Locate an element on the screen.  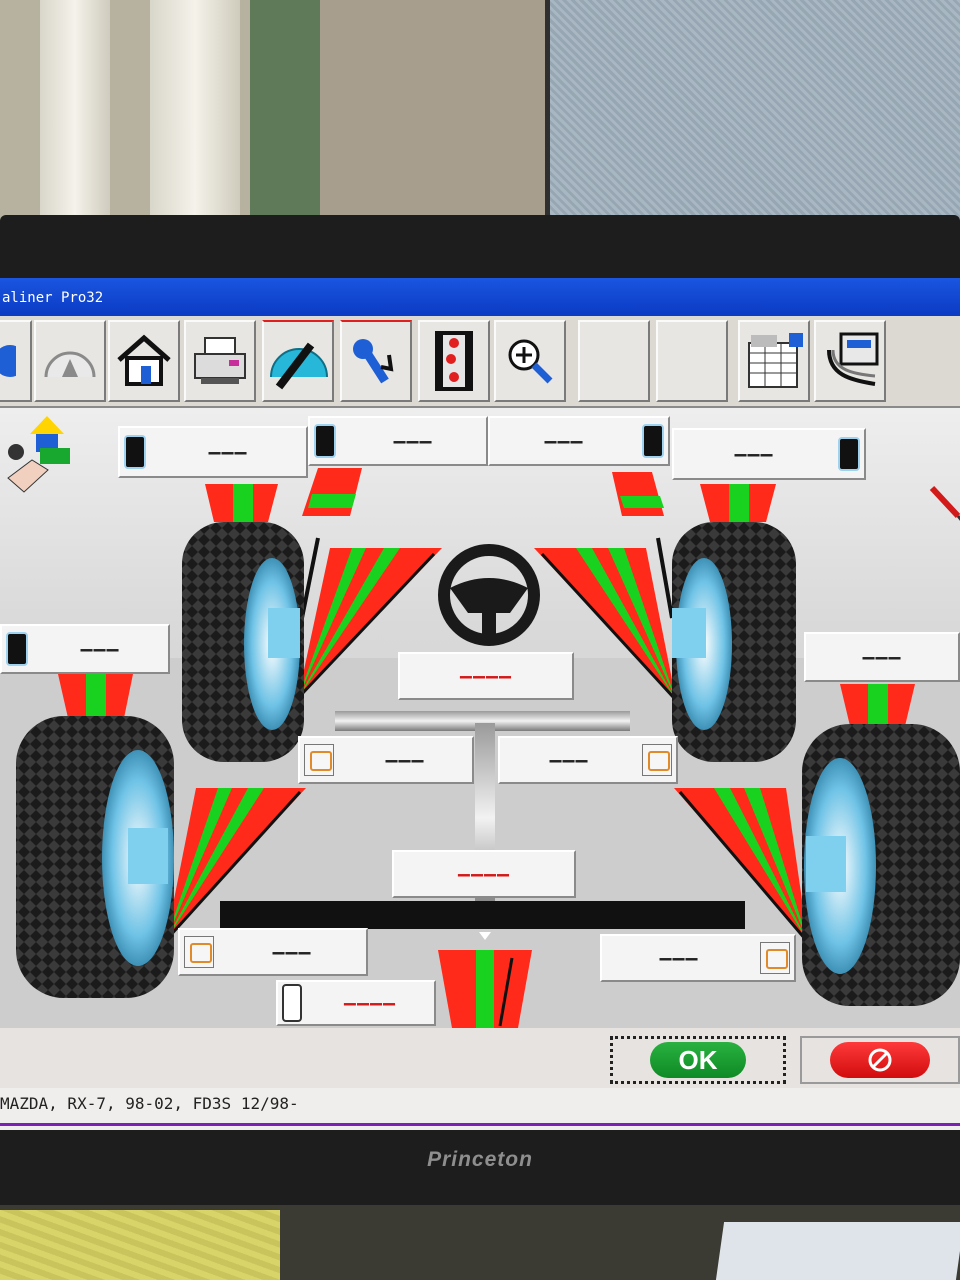
adjust-button is located at coordinates (376, 361).